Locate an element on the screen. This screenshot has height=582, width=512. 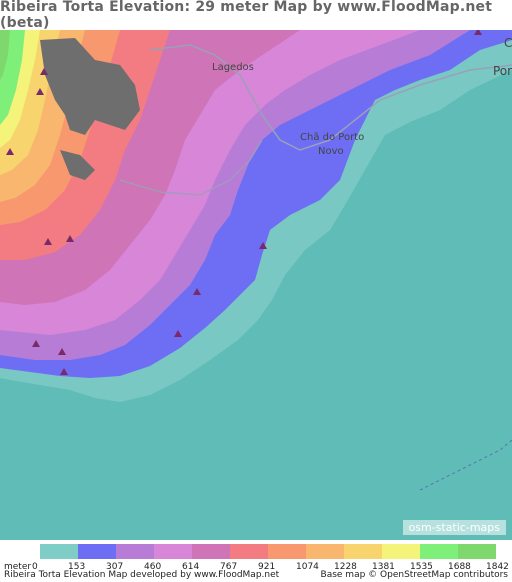
legend-swatches is located at coordinates (268, 551).